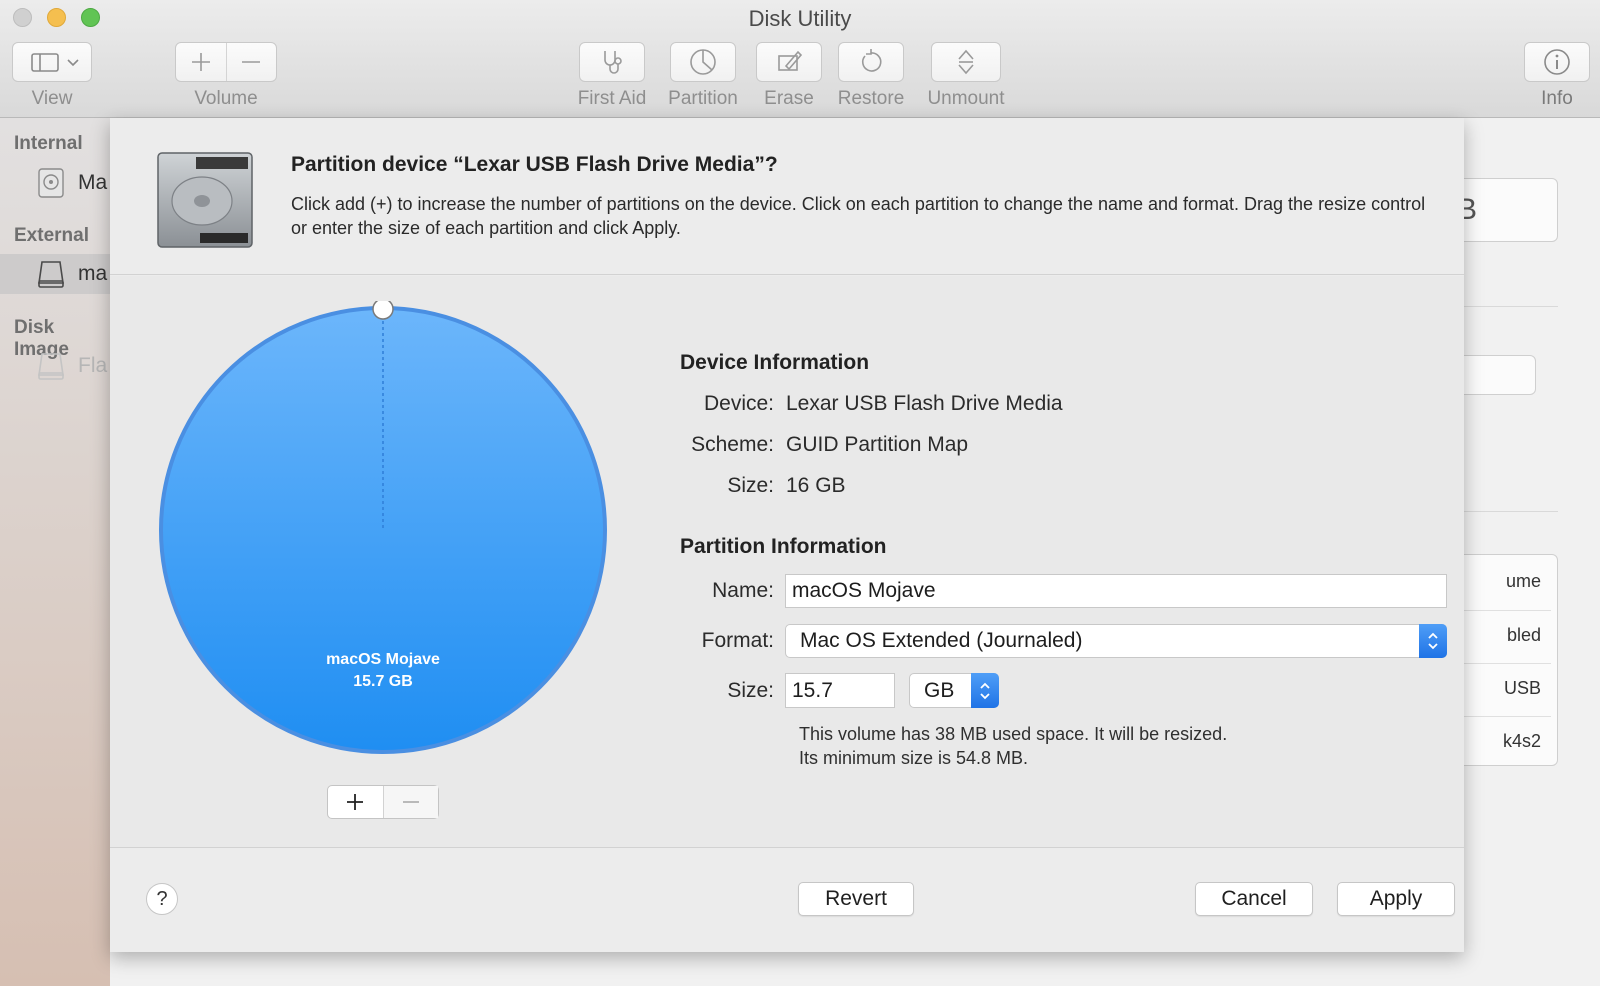 The image size is (1600, 986). What do you see at coordinates (93, 365) in the screenshot?
I see `sidebar-item-label: Fla` at bounding box center [93, 365].